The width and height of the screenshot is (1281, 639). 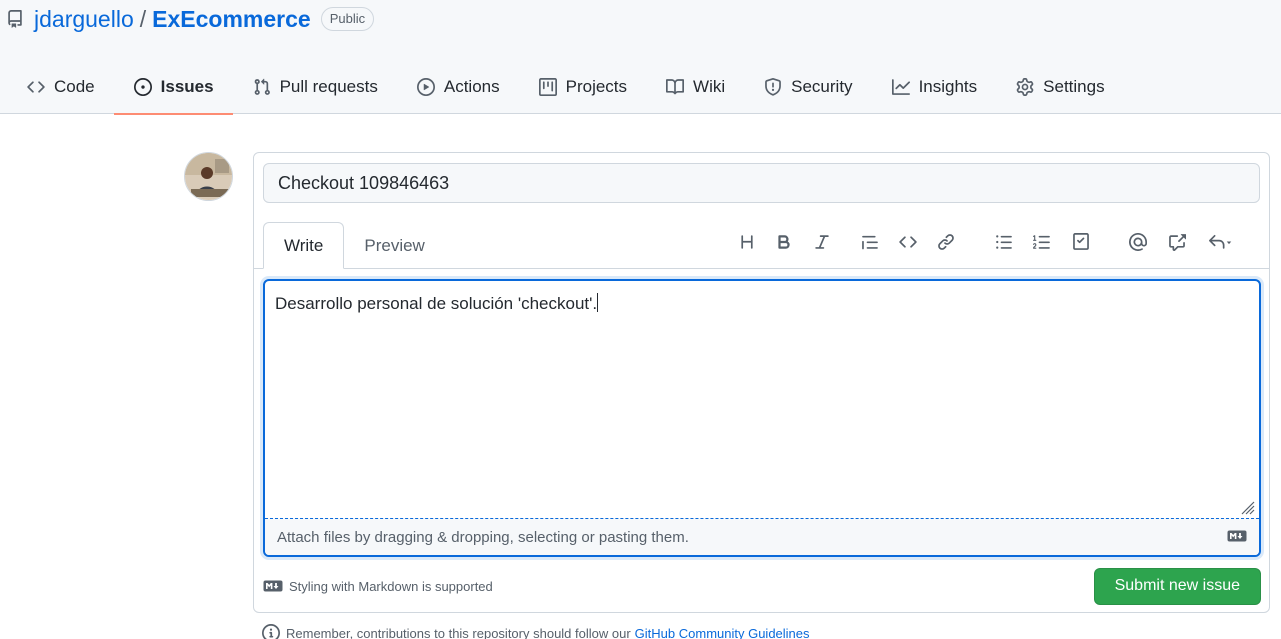 What do you see at coordinates (596, 86) in the screenshot?
I see `tab-projects-label: Projects` at bounding box center [596, 86].